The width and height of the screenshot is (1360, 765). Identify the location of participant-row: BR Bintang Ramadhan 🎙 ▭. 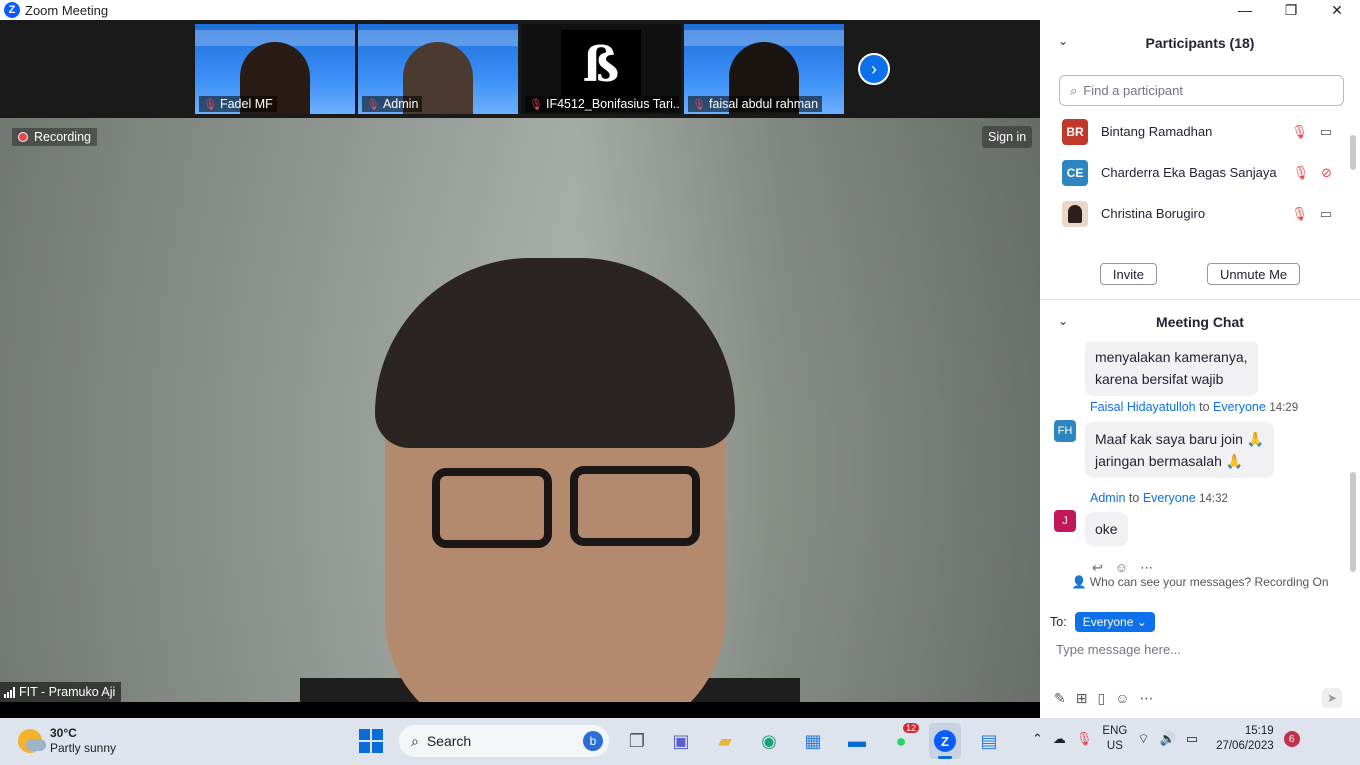
(1195, 131).